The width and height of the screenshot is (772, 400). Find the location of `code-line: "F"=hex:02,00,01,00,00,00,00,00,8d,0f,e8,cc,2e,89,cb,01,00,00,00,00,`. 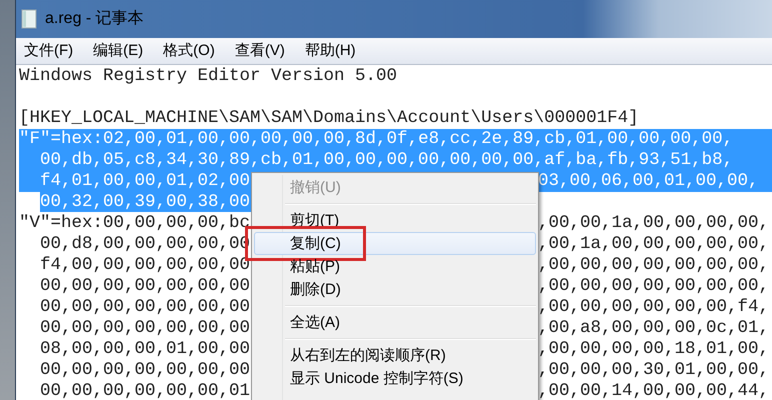

code-line: "F"=hex:02,00,01,00,00,00,00,00,8d,0f,e8,cc,2e,89,cb,01,00,00,00,00, is located at coordinates (376, 139).